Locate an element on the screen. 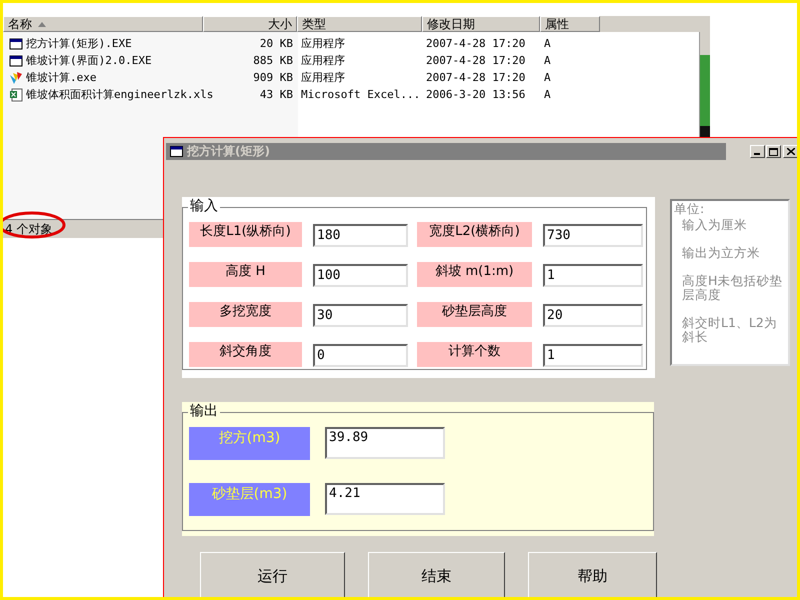  result-field: 39.89 is located at coordinates (385, 443).